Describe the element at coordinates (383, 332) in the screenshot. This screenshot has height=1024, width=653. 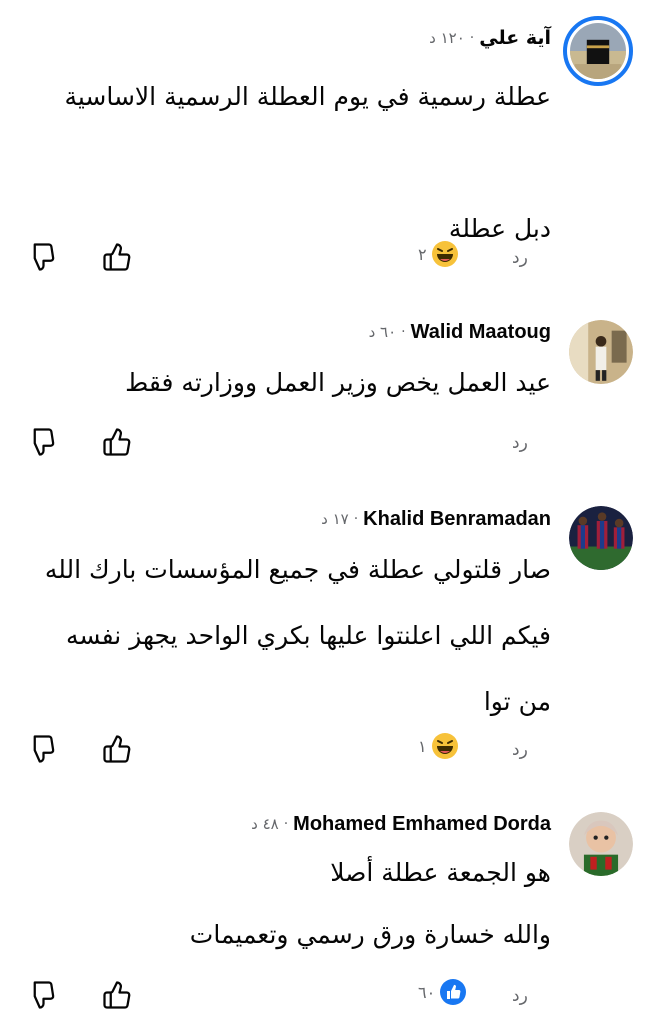
I see `timestamp: ٦٠ د` at that location.